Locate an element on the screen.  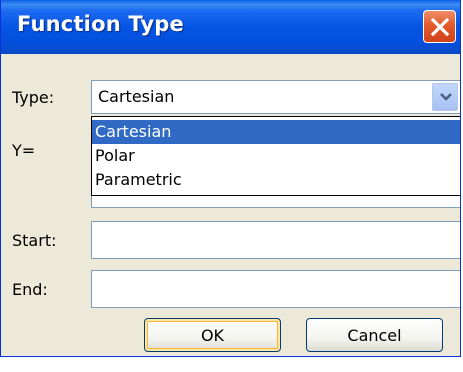
type-select: Cartesian is located at coordinates (275, 97).